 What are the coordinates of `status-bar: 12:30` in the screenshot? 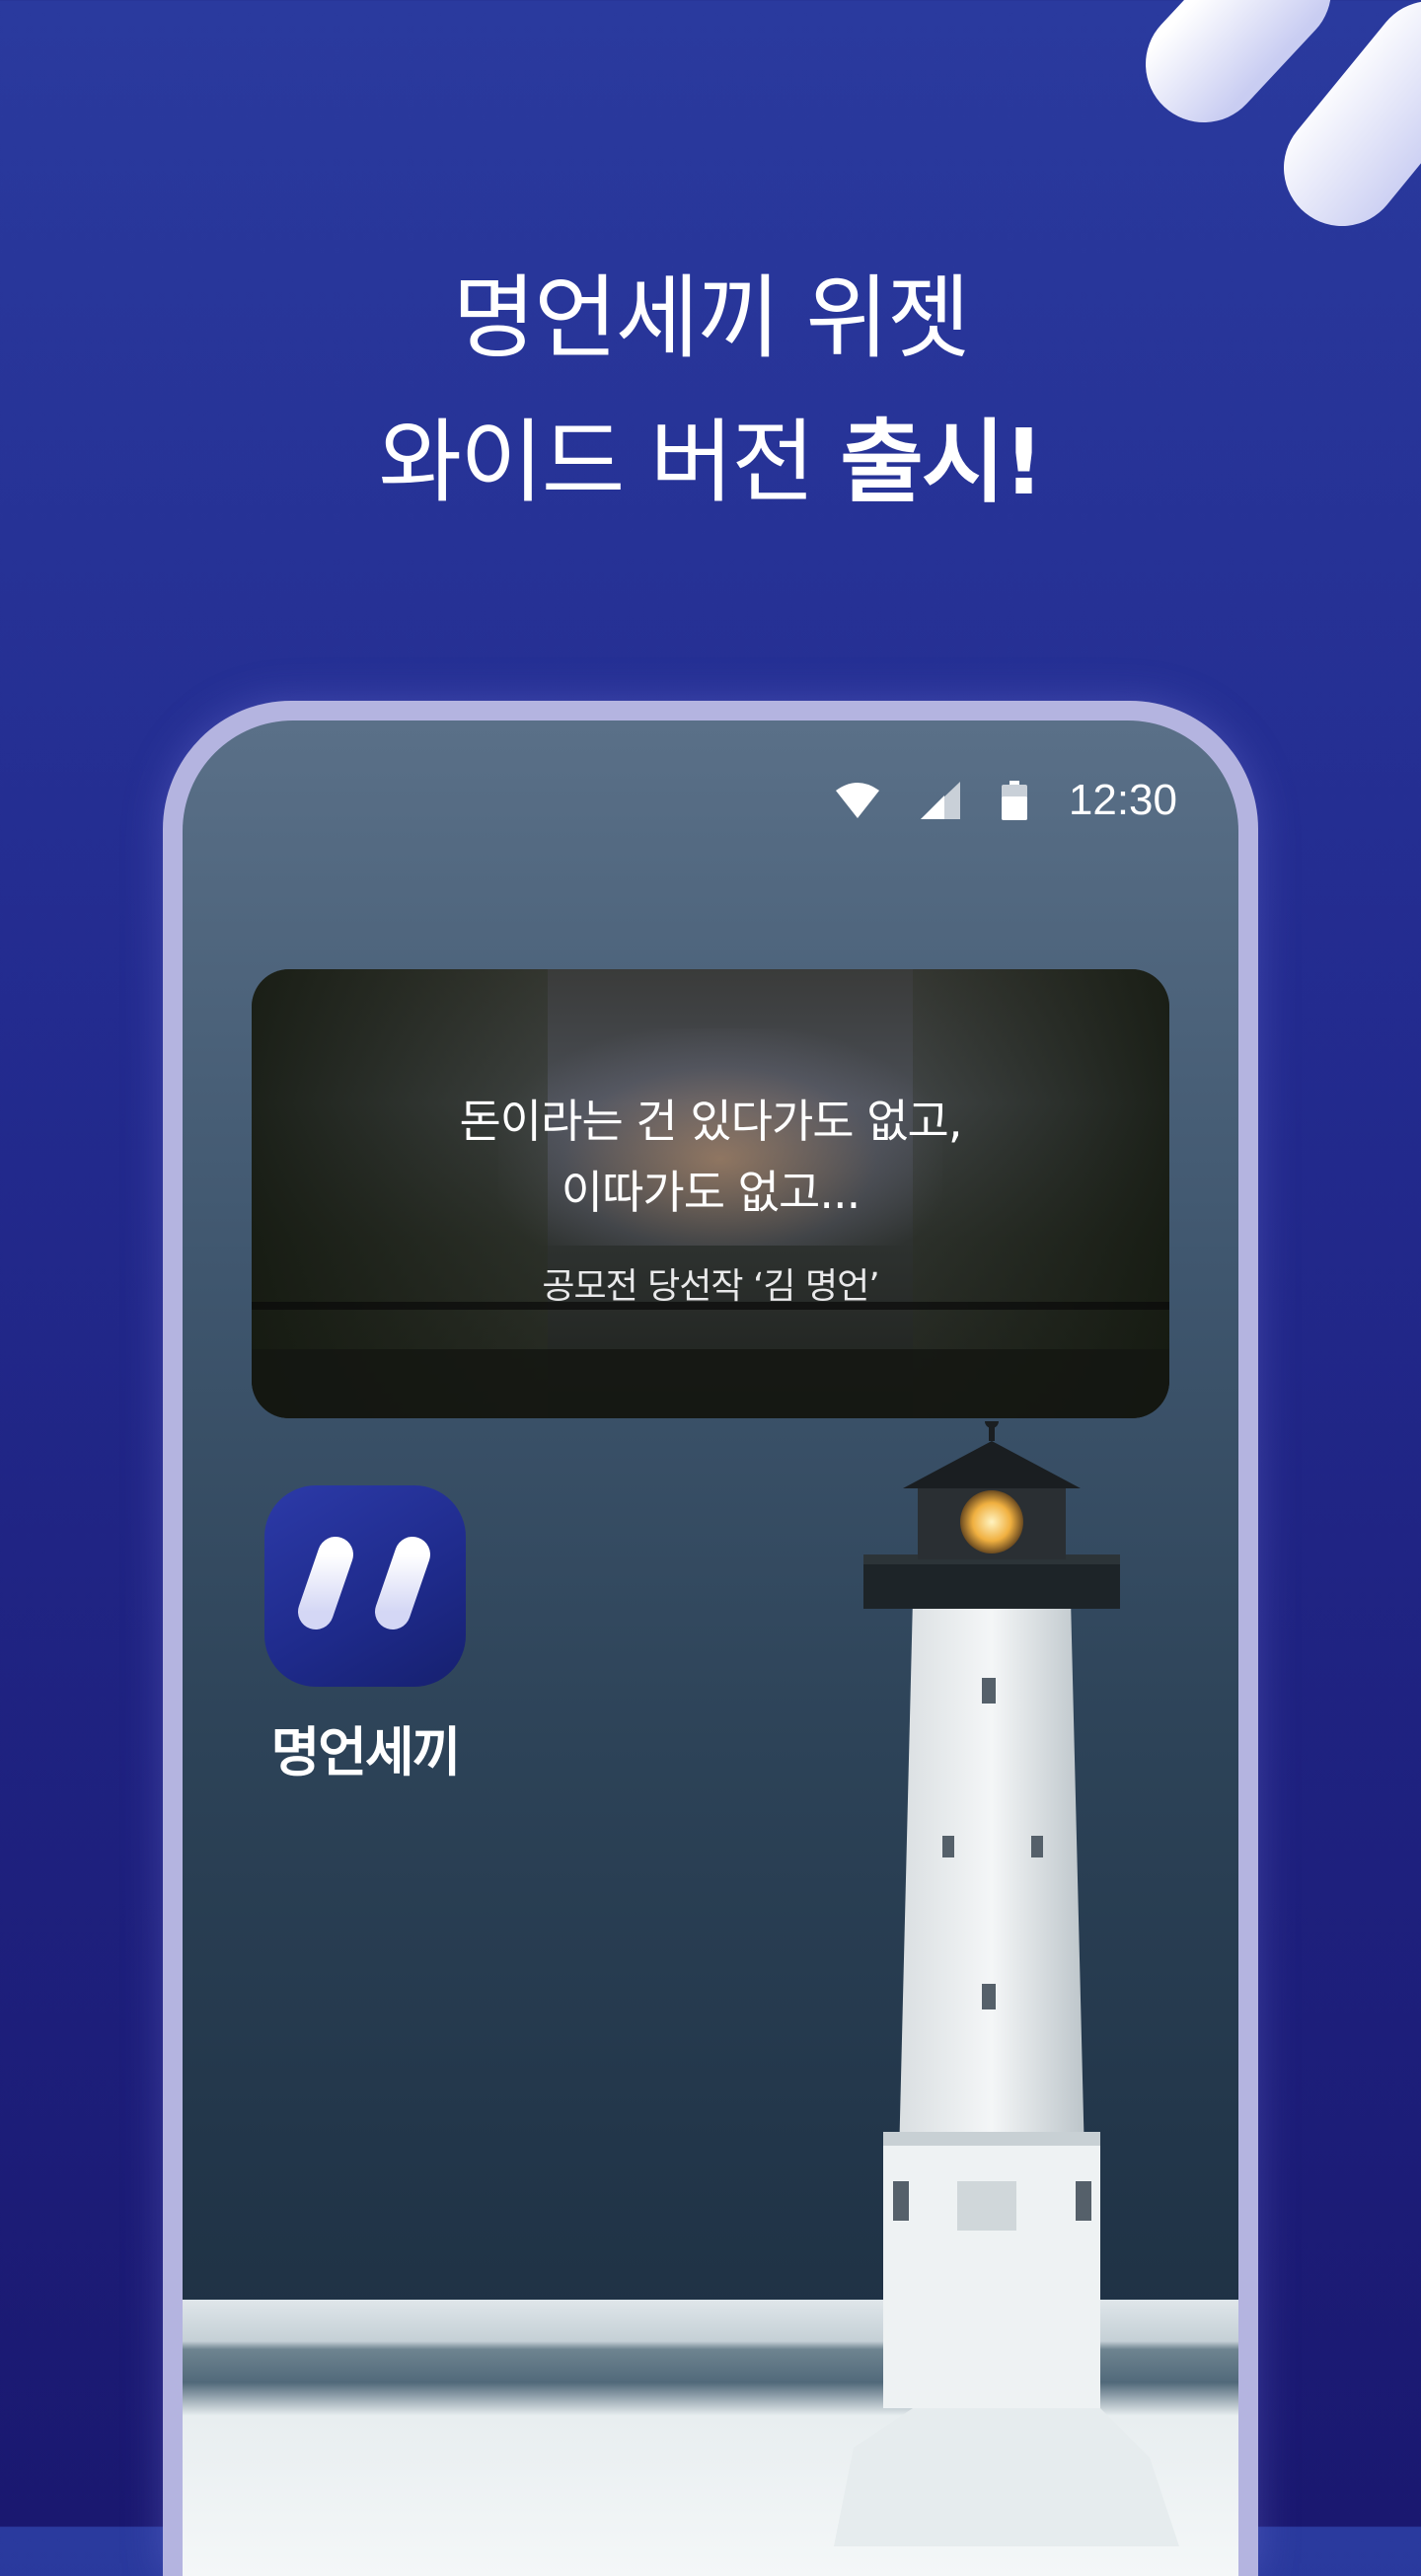 It's located at (1006, 800).